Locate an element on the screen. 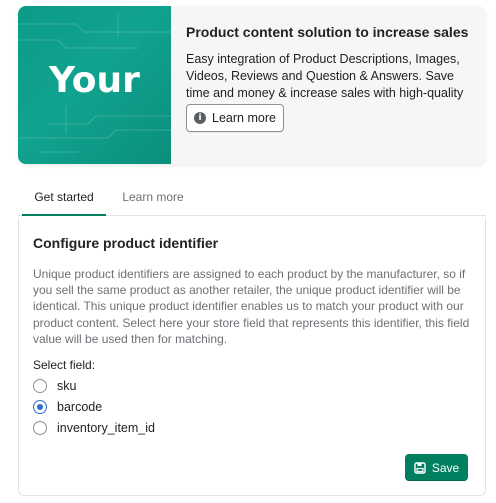 Image resolution: width=496 pixels, height=503 pixels. configure-title: Configure product identifier is located at coordinates (126, 243).